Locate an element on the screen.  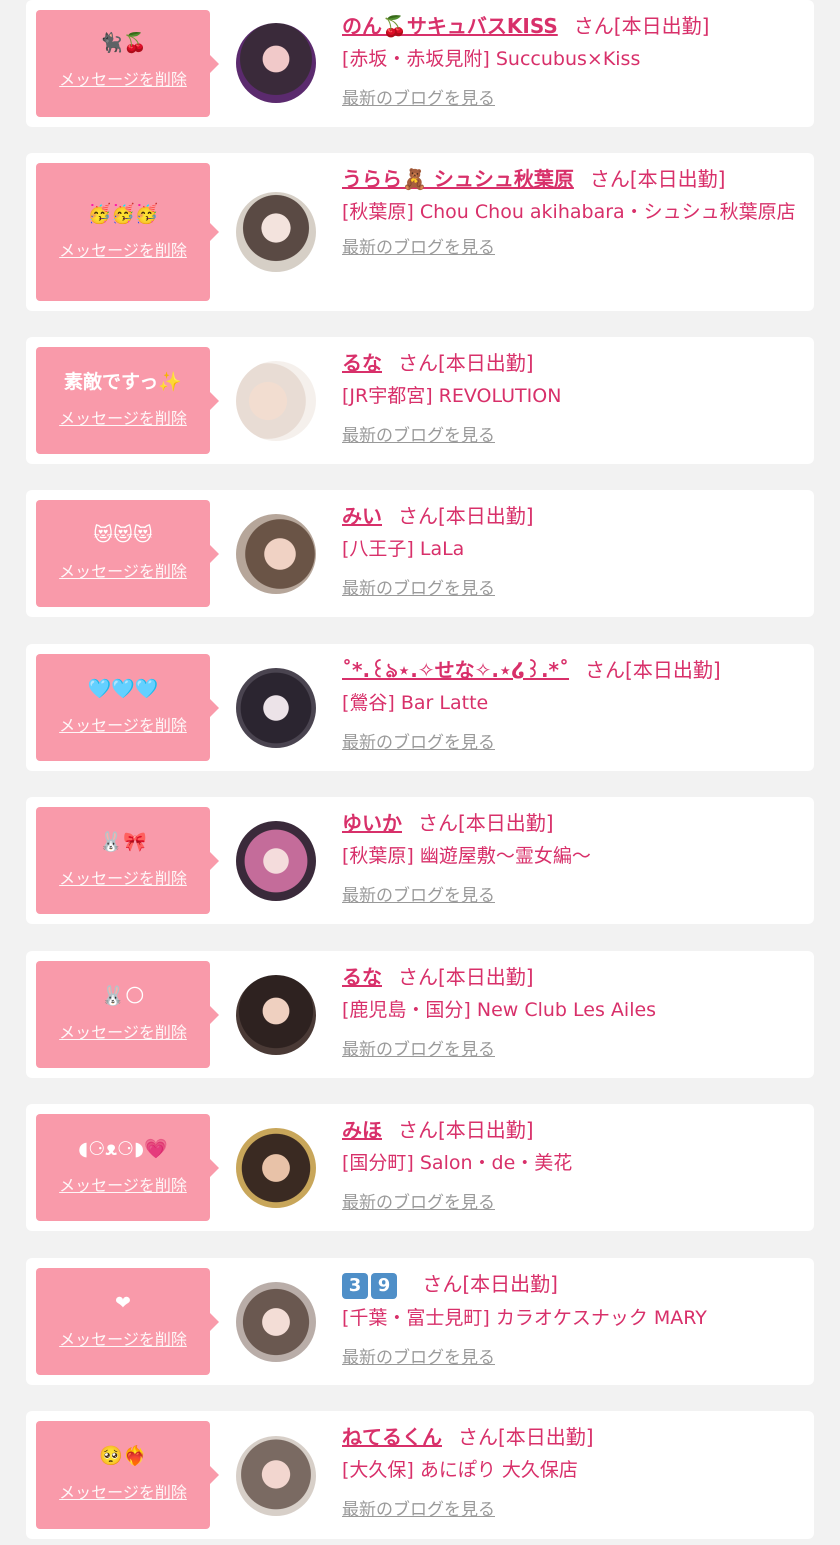
message-bubble: 🥺❤️‍🔥 メッセージを削除 is located at coordinates (127, 1475).